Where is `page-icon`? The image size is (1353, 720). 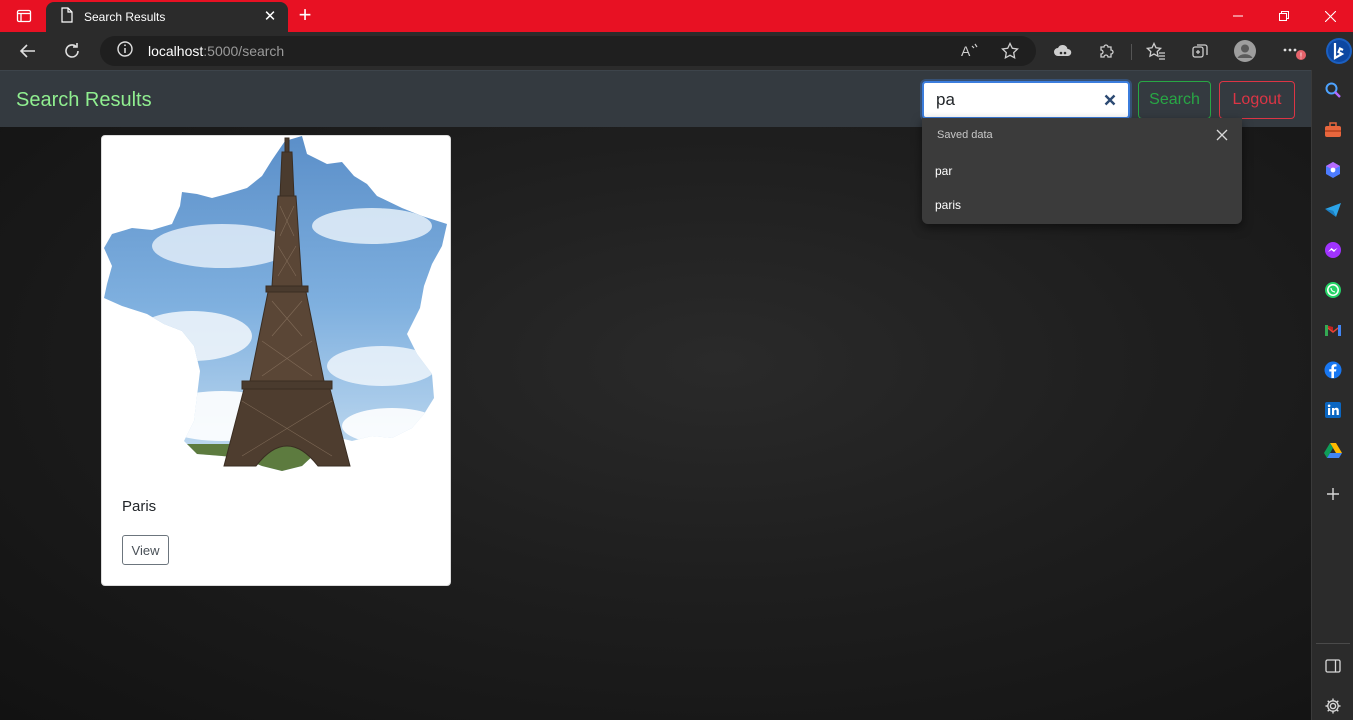
page-icon is located at coordinates (67, 17).